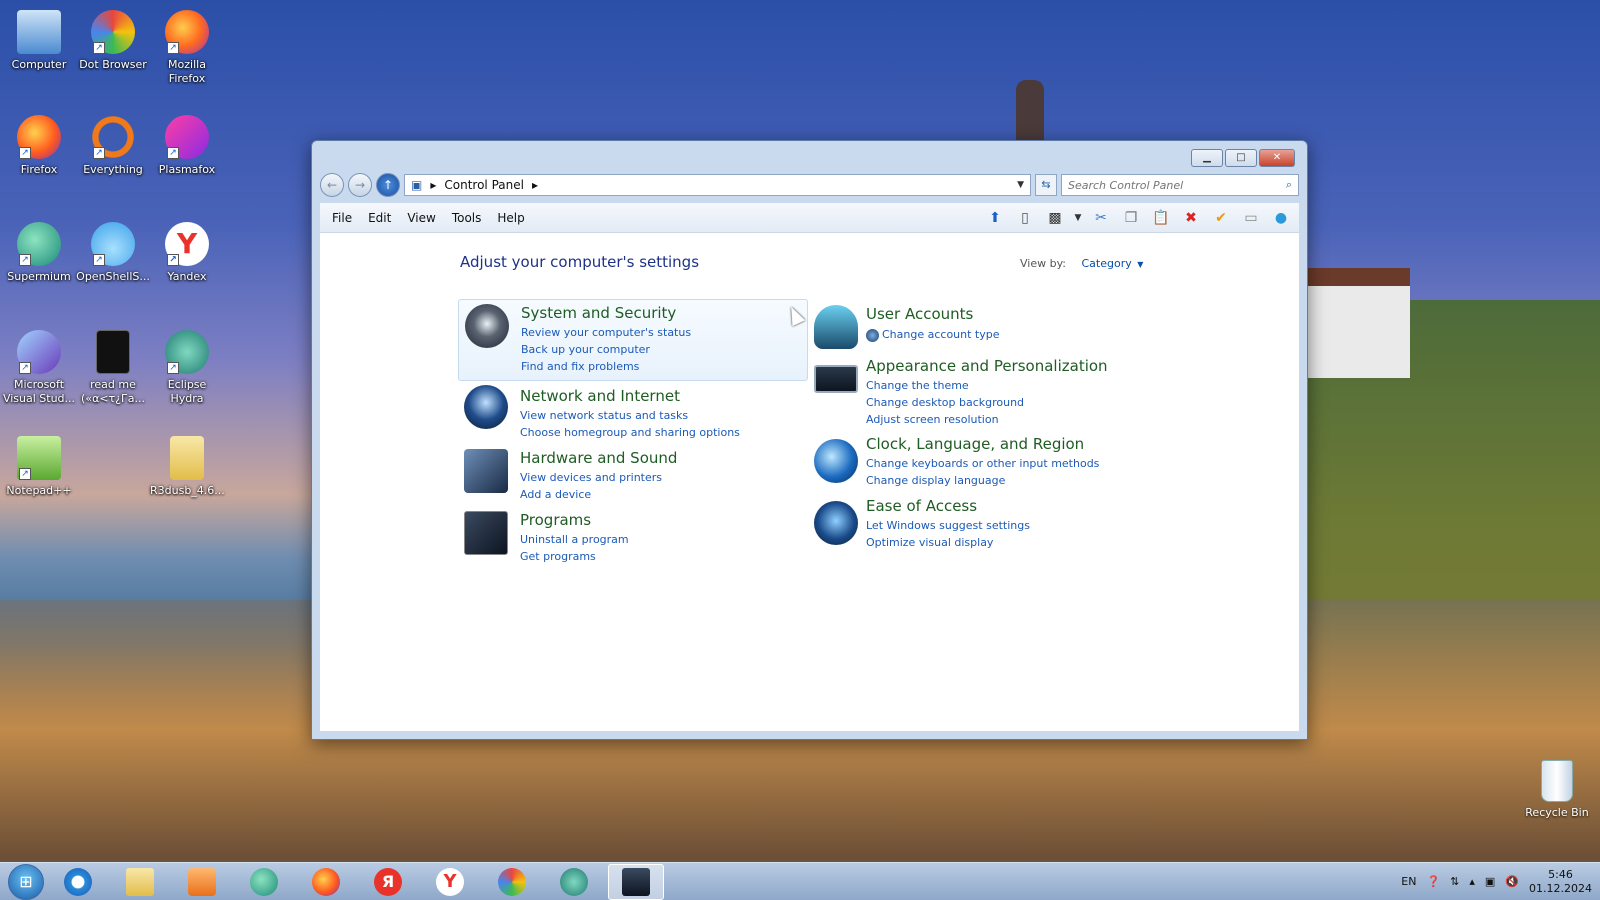  I want to click on breadcrumb: Control Panel, so click(484, 185).